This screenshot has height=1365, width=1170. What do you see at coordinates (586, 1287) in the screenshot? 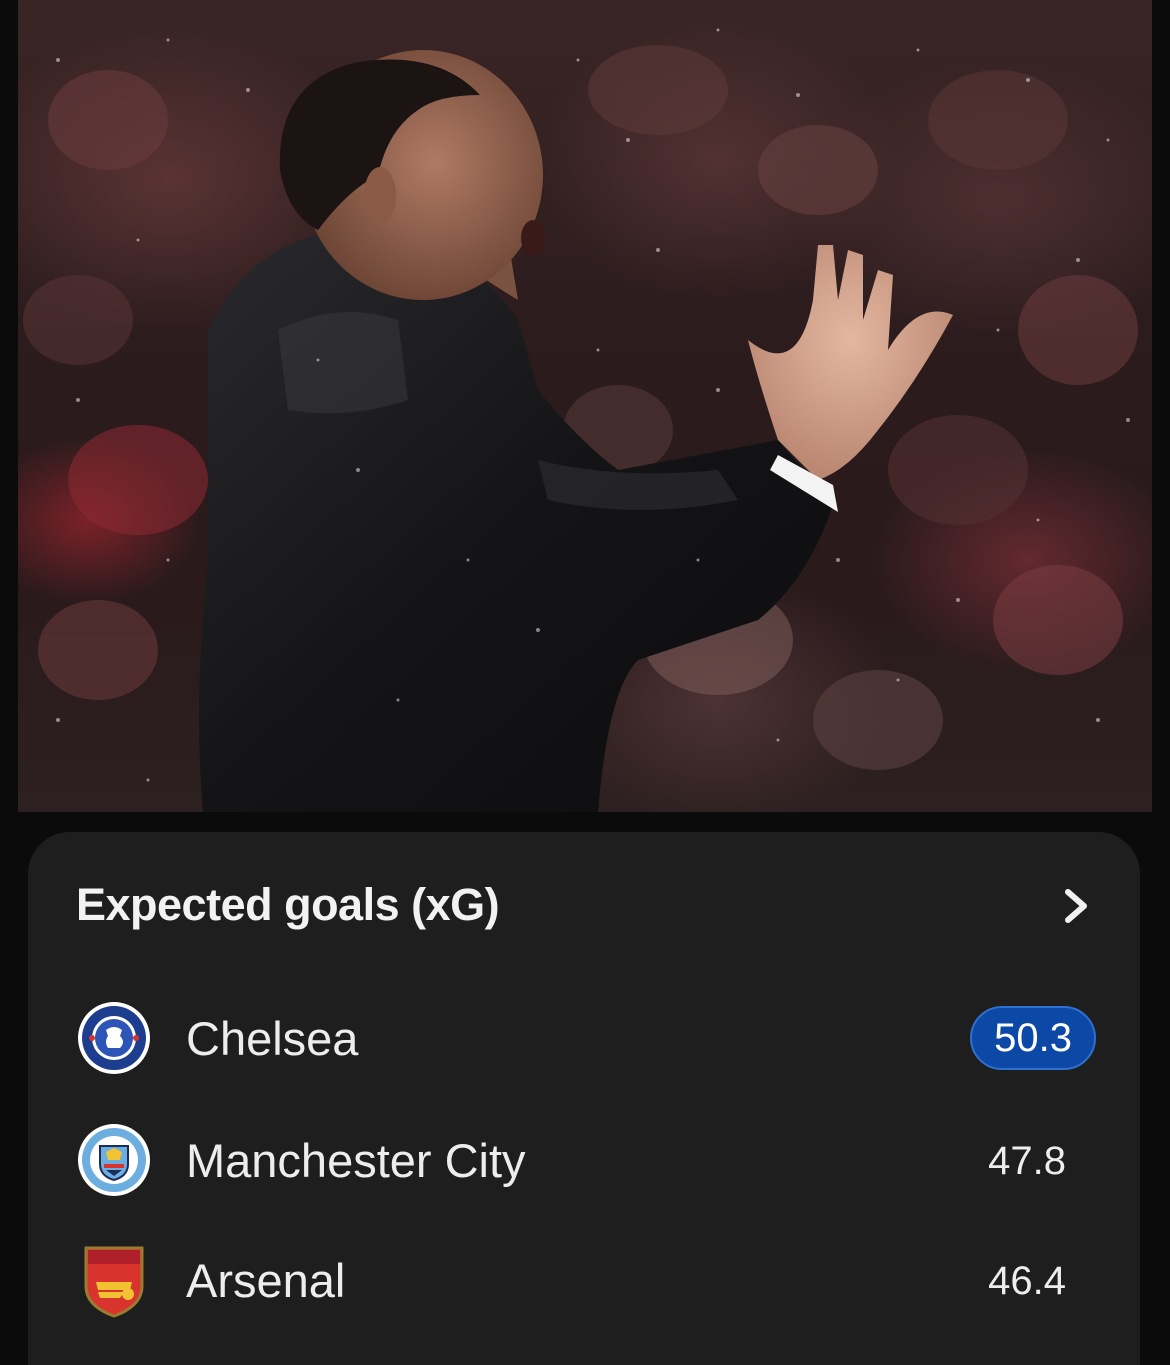
I see `team-row-arsenal: Arsenal 46.4` at bounding box center [586, 1287].